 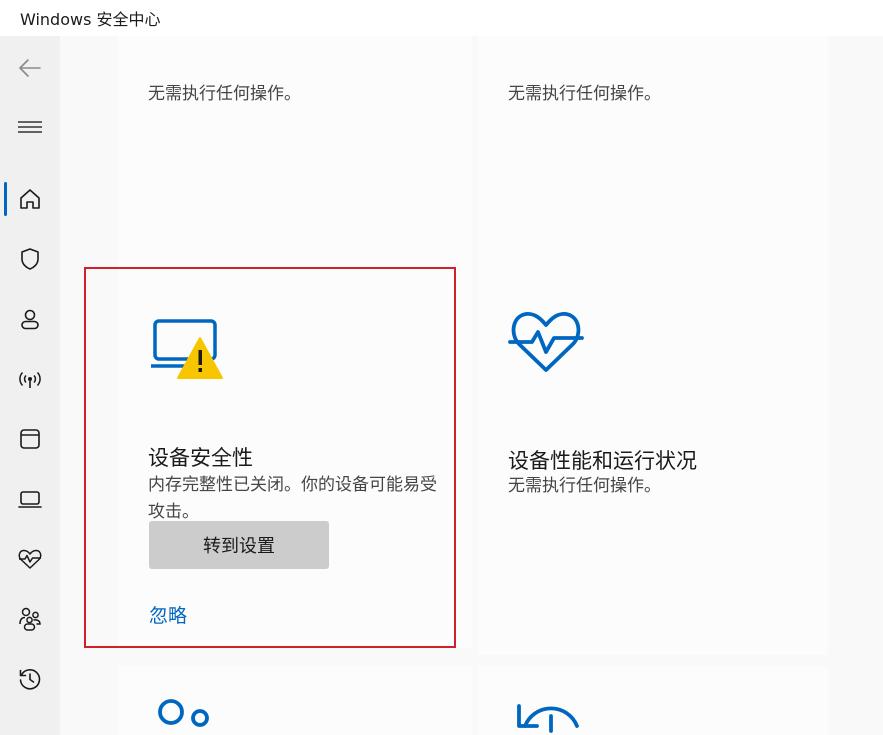 I want to click on nav-item-firewall, so click(x=30, y=379).